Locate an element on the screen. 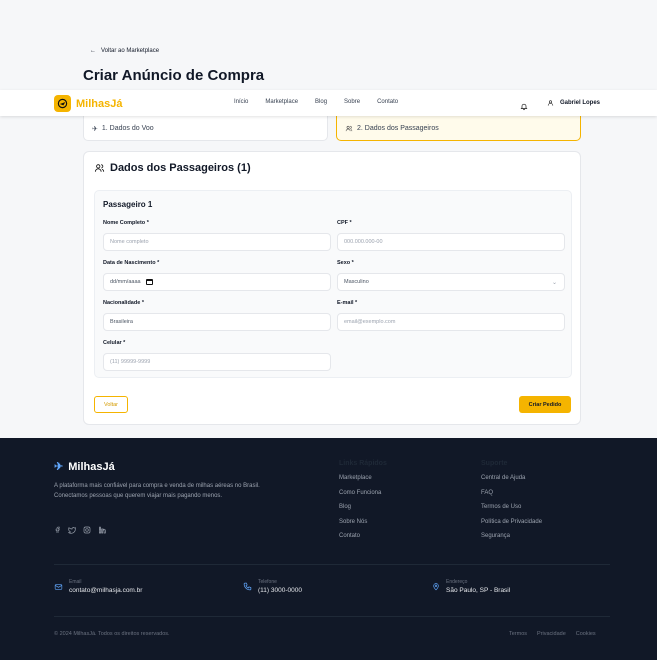 Image resolution: width=657 pixels, height=660 pixels. step-flight-data: ✈ 1. Dados do Voo is located at coordinates (205, 127).